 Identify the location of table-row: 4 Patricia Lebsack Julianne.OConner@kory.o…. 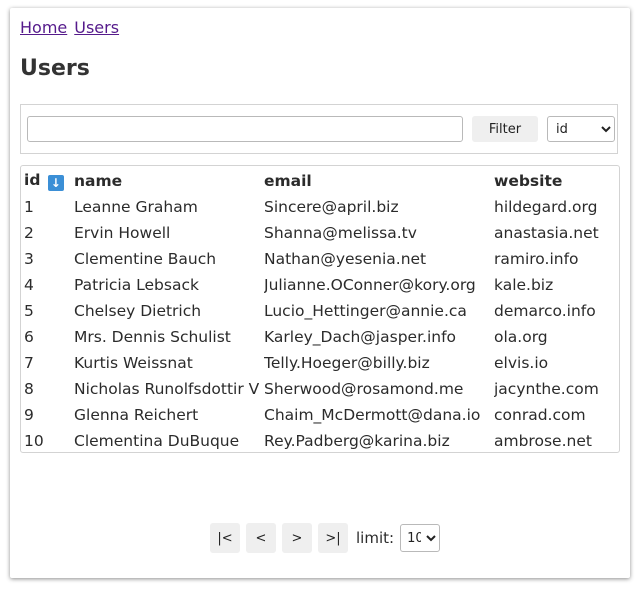
(319, 285).